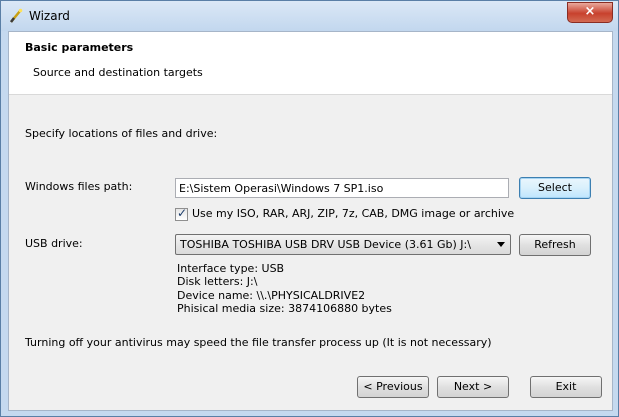 The image size is (619, 417). What do you see at coordinates (342, 188) in the screenshot?
I see `windows-files-path-input: E:\Sistem Operasi\Windows 7 SP1.iso` at bounding box center [342, 188].